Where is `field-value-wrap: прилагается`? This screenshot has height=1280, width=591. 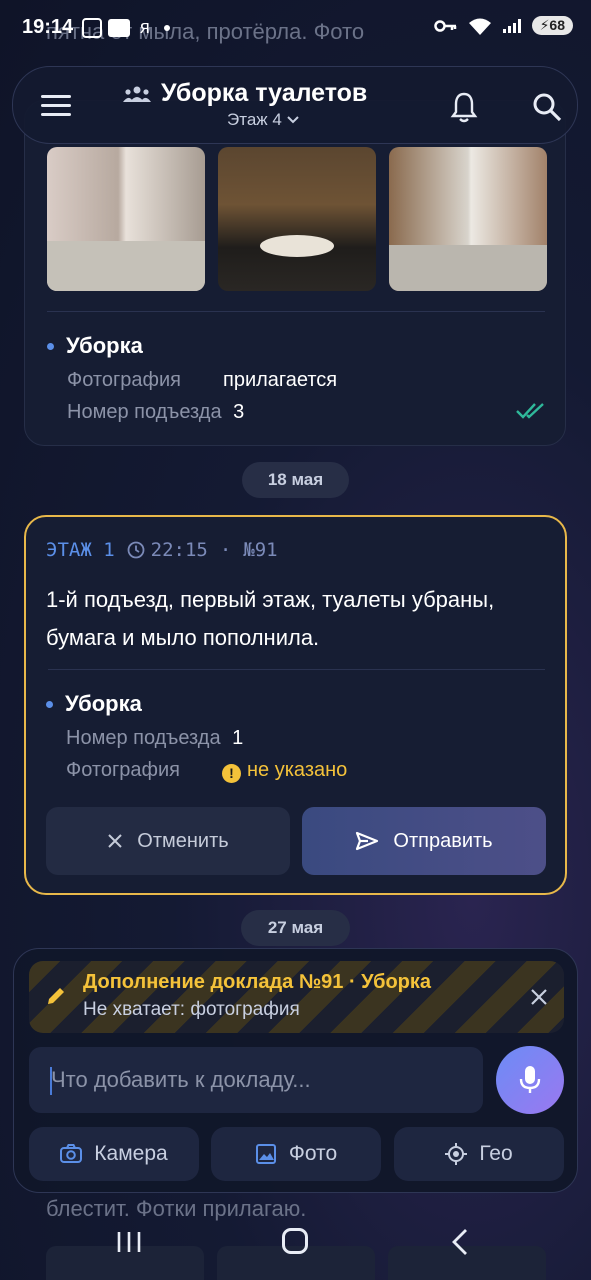
field-value-wrap: прилагается is located at coordinates (280, 380).